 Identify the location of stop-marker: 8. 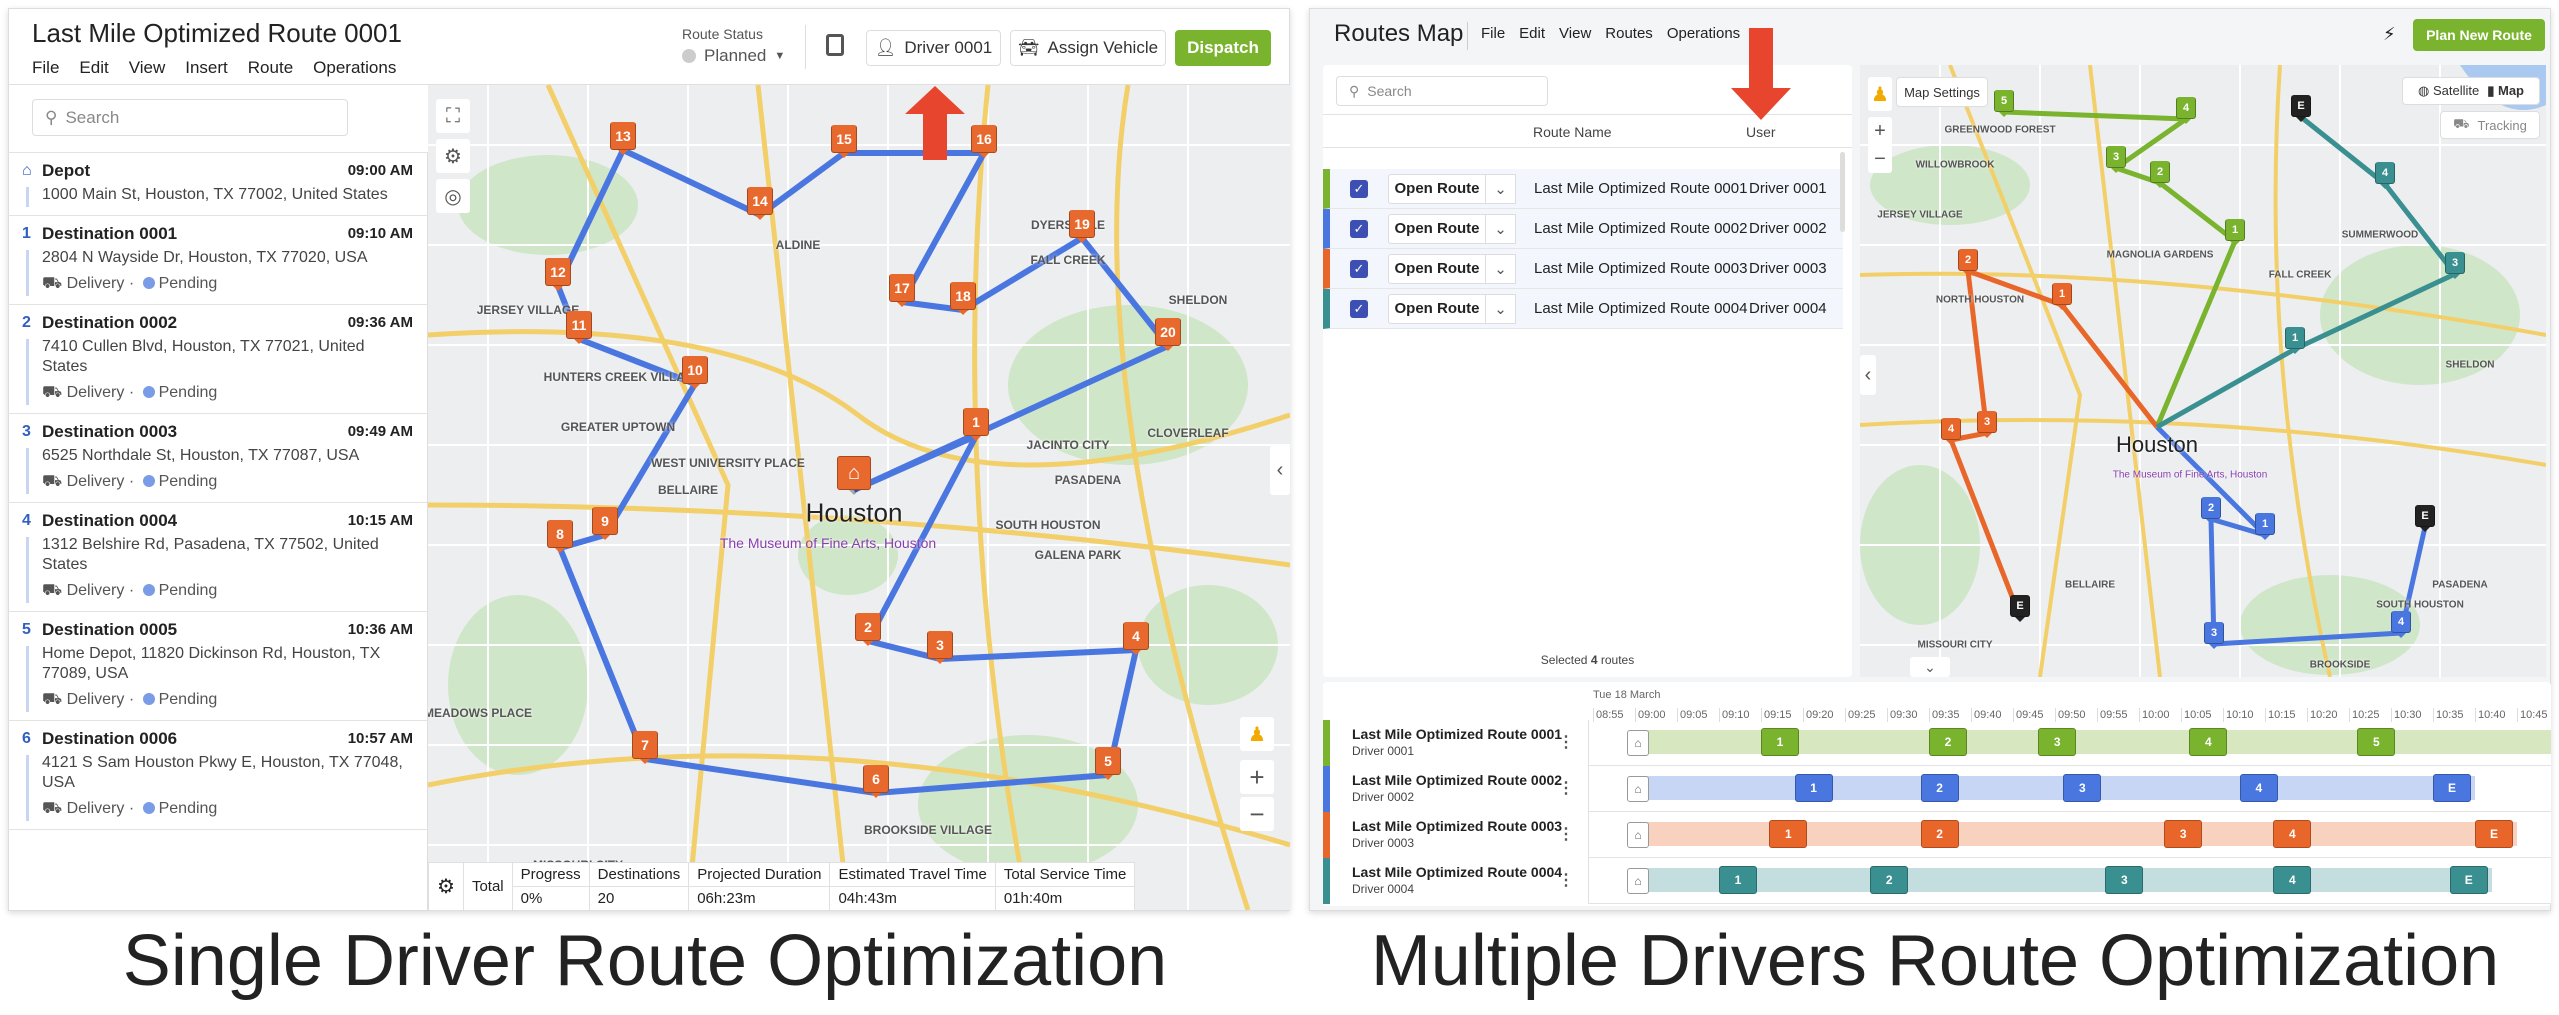
(560, 536).